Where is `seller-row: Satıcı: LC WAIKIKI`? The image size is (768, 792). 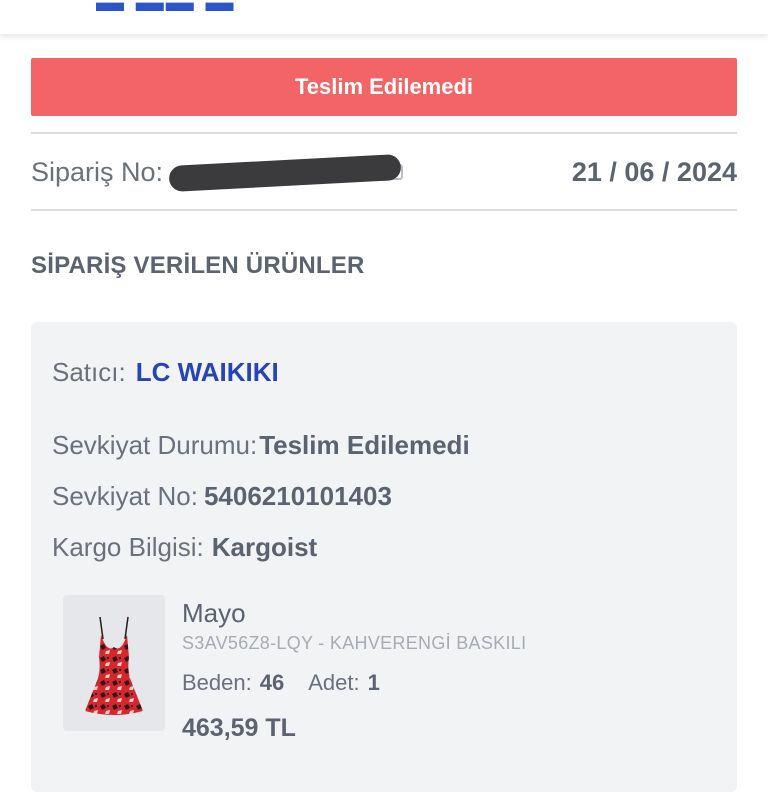
seller-row: Satıcı: LC WAIKIKI is located at coordinates (165, 372).